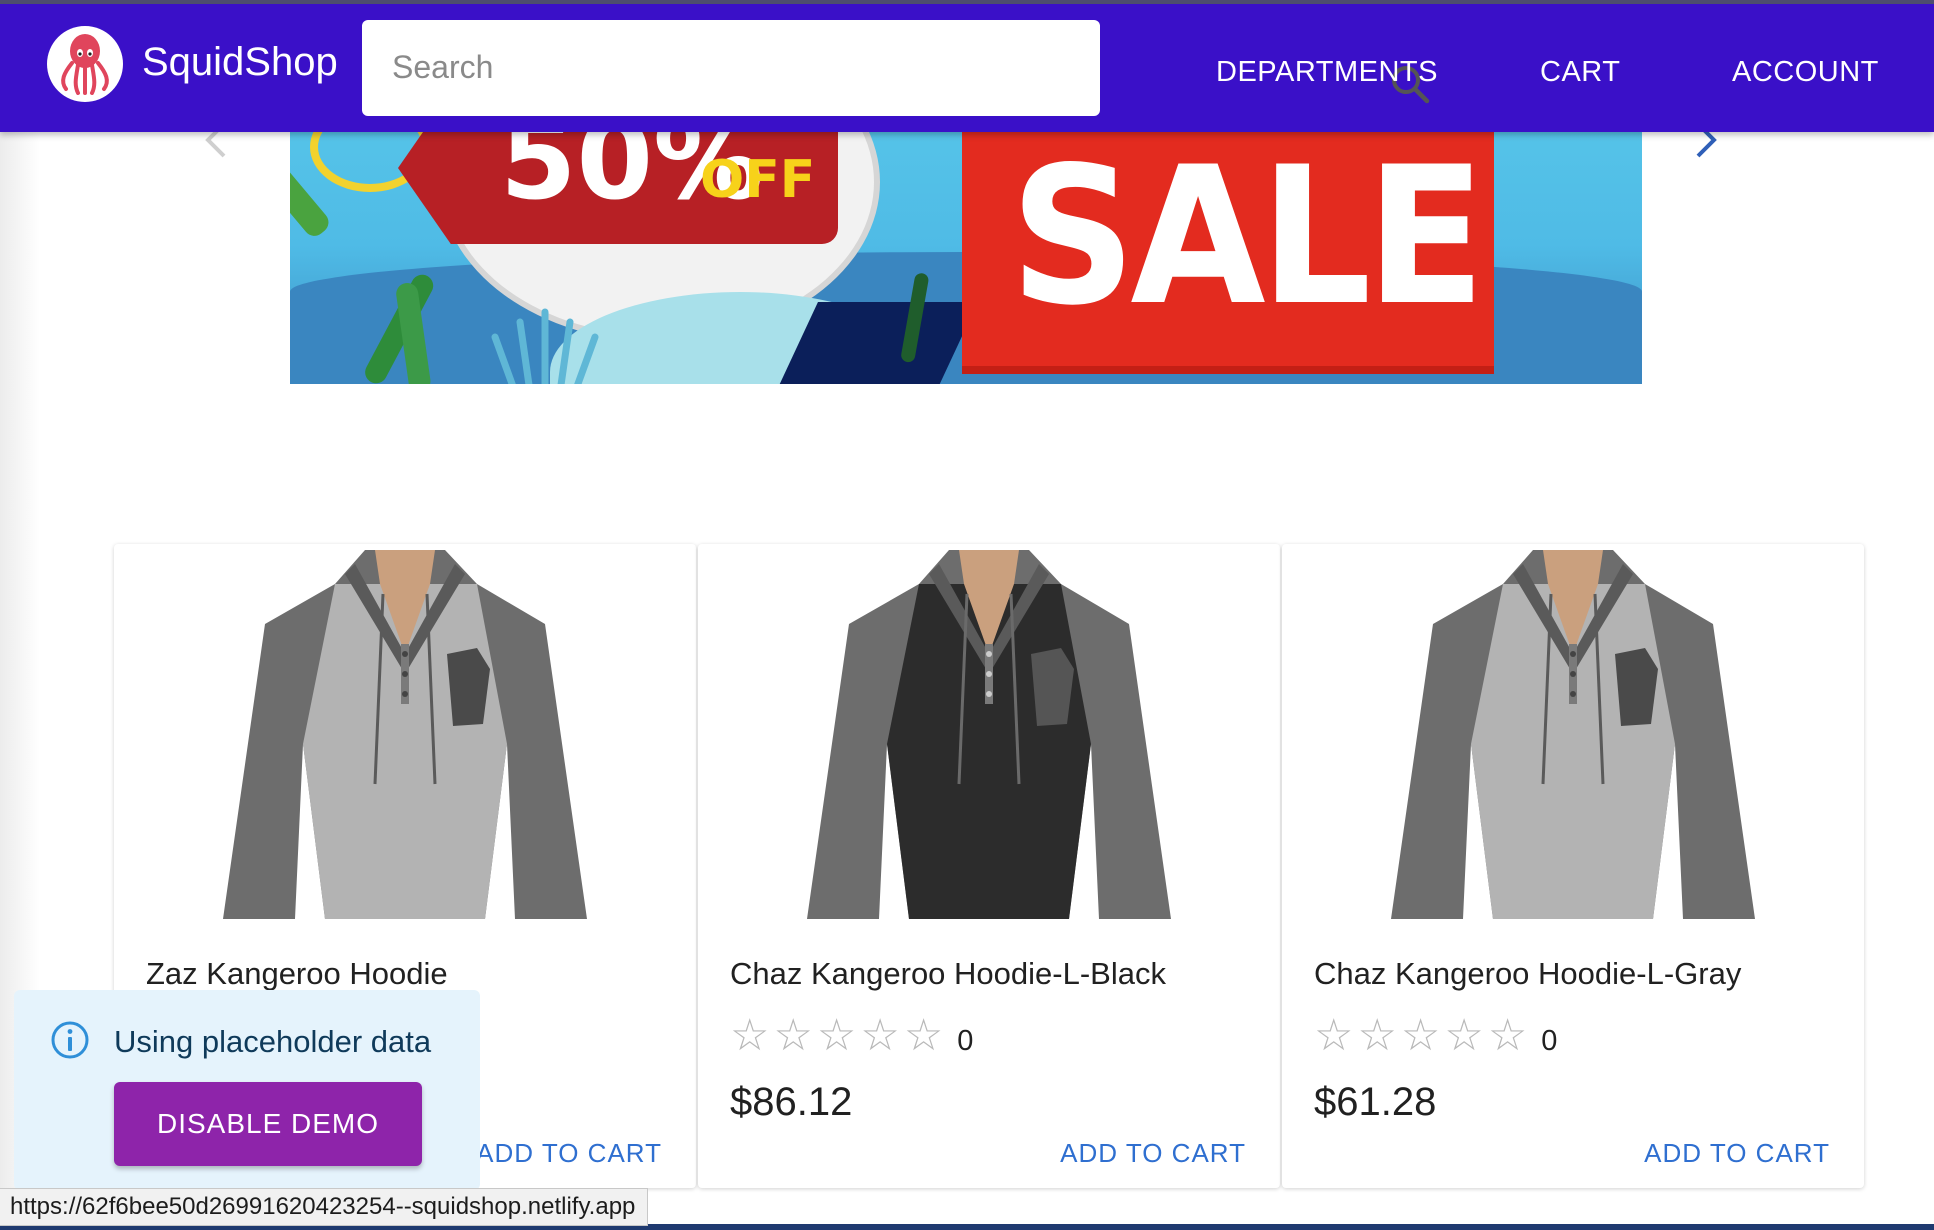 This screenshot has height=1230, width=1934. Describe the element at coordinates (273, 1041) in the screenshot. I see `demo-message: Using placeholder data` at that location.